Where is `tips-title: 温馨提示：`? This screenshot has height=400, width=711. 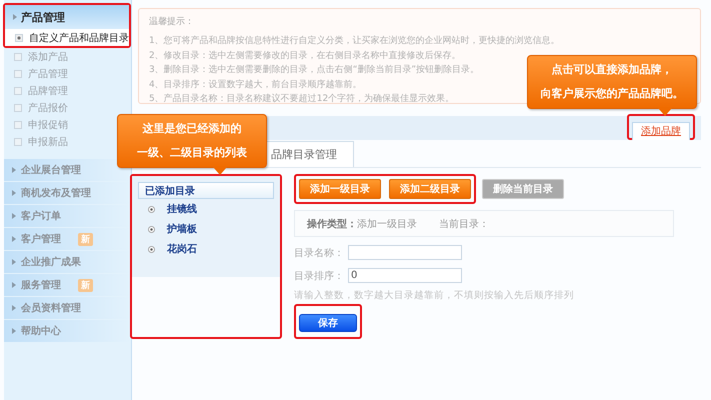
tips-title: 温馨提示： is located at coordinates (172, 22).